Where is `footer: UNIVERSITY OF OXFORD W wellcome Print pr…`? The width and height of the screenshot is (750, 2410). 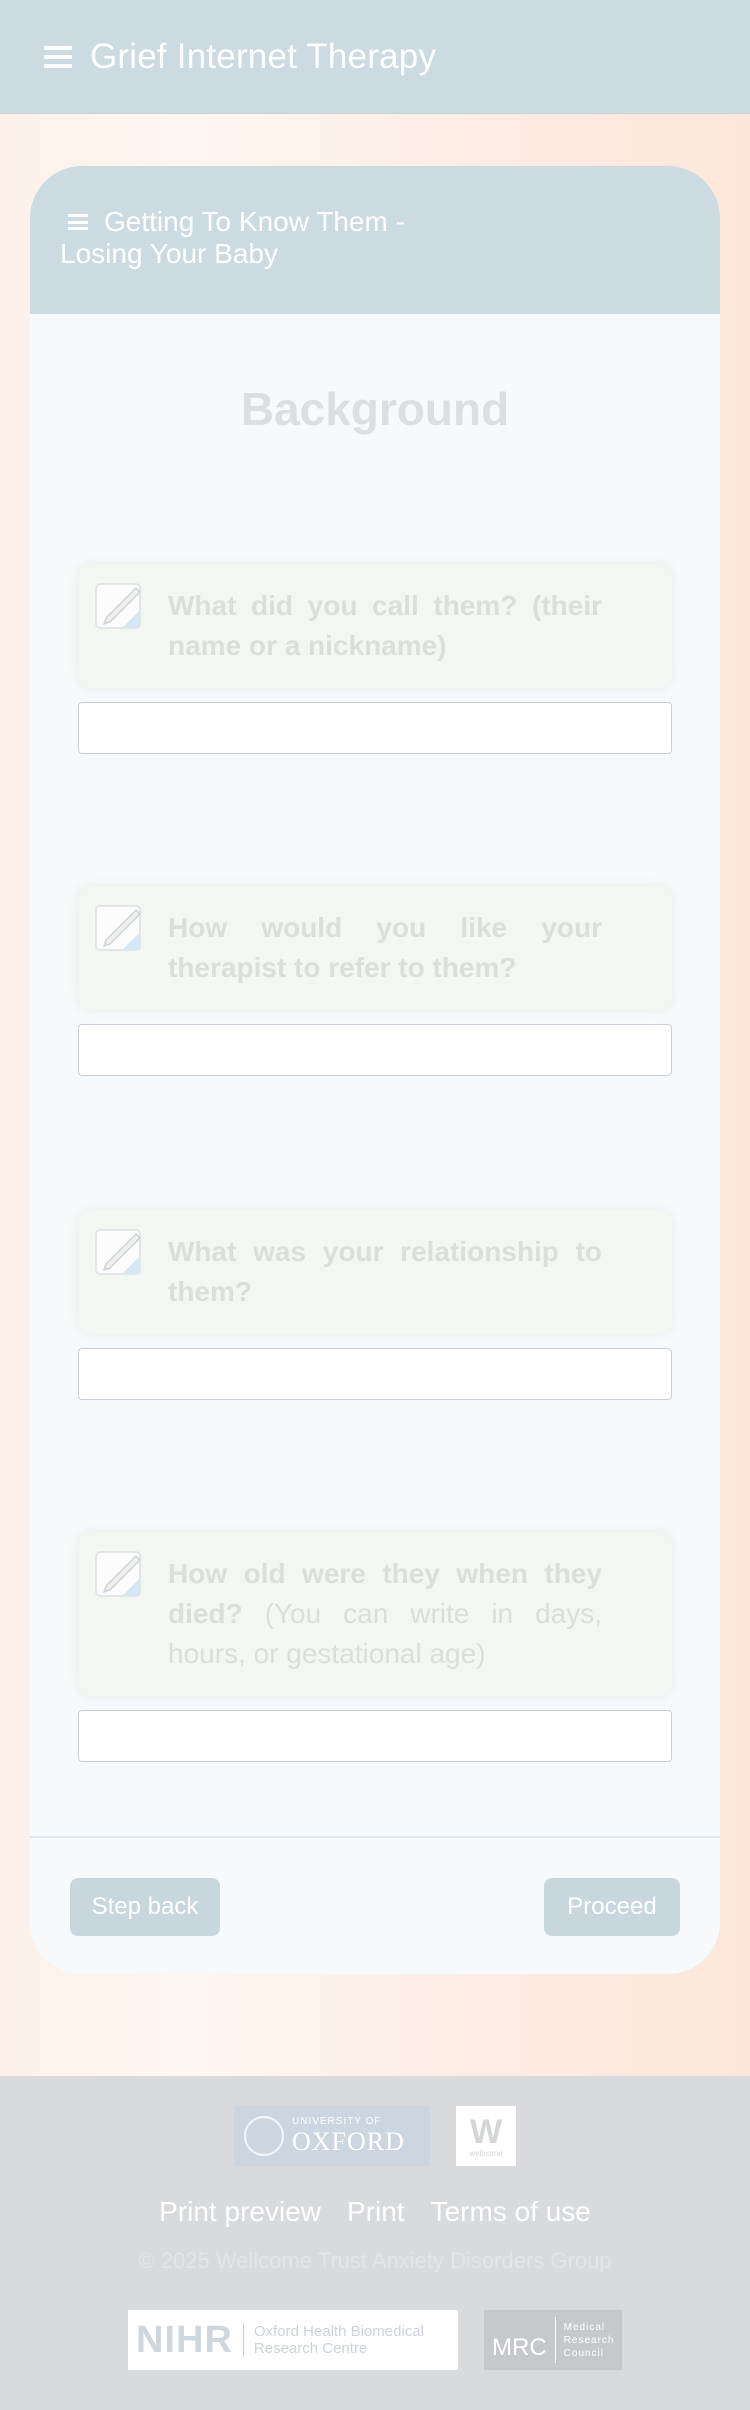
footer: UNIVERSITY OF OXFORD W wellcome Print pr… is located at coordinates (375, 2243).